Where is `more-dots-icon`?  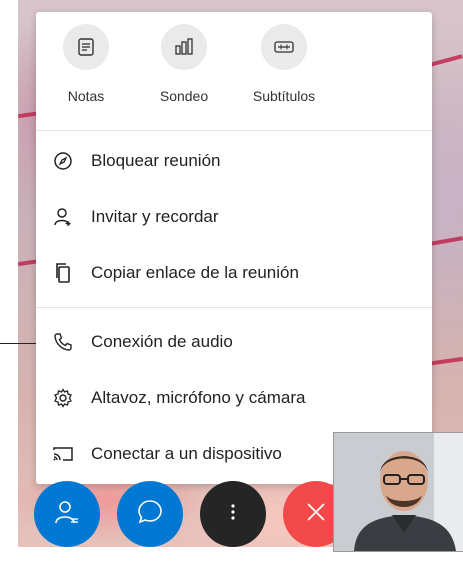
more-dots-icon is located at coordinates (233, 514).